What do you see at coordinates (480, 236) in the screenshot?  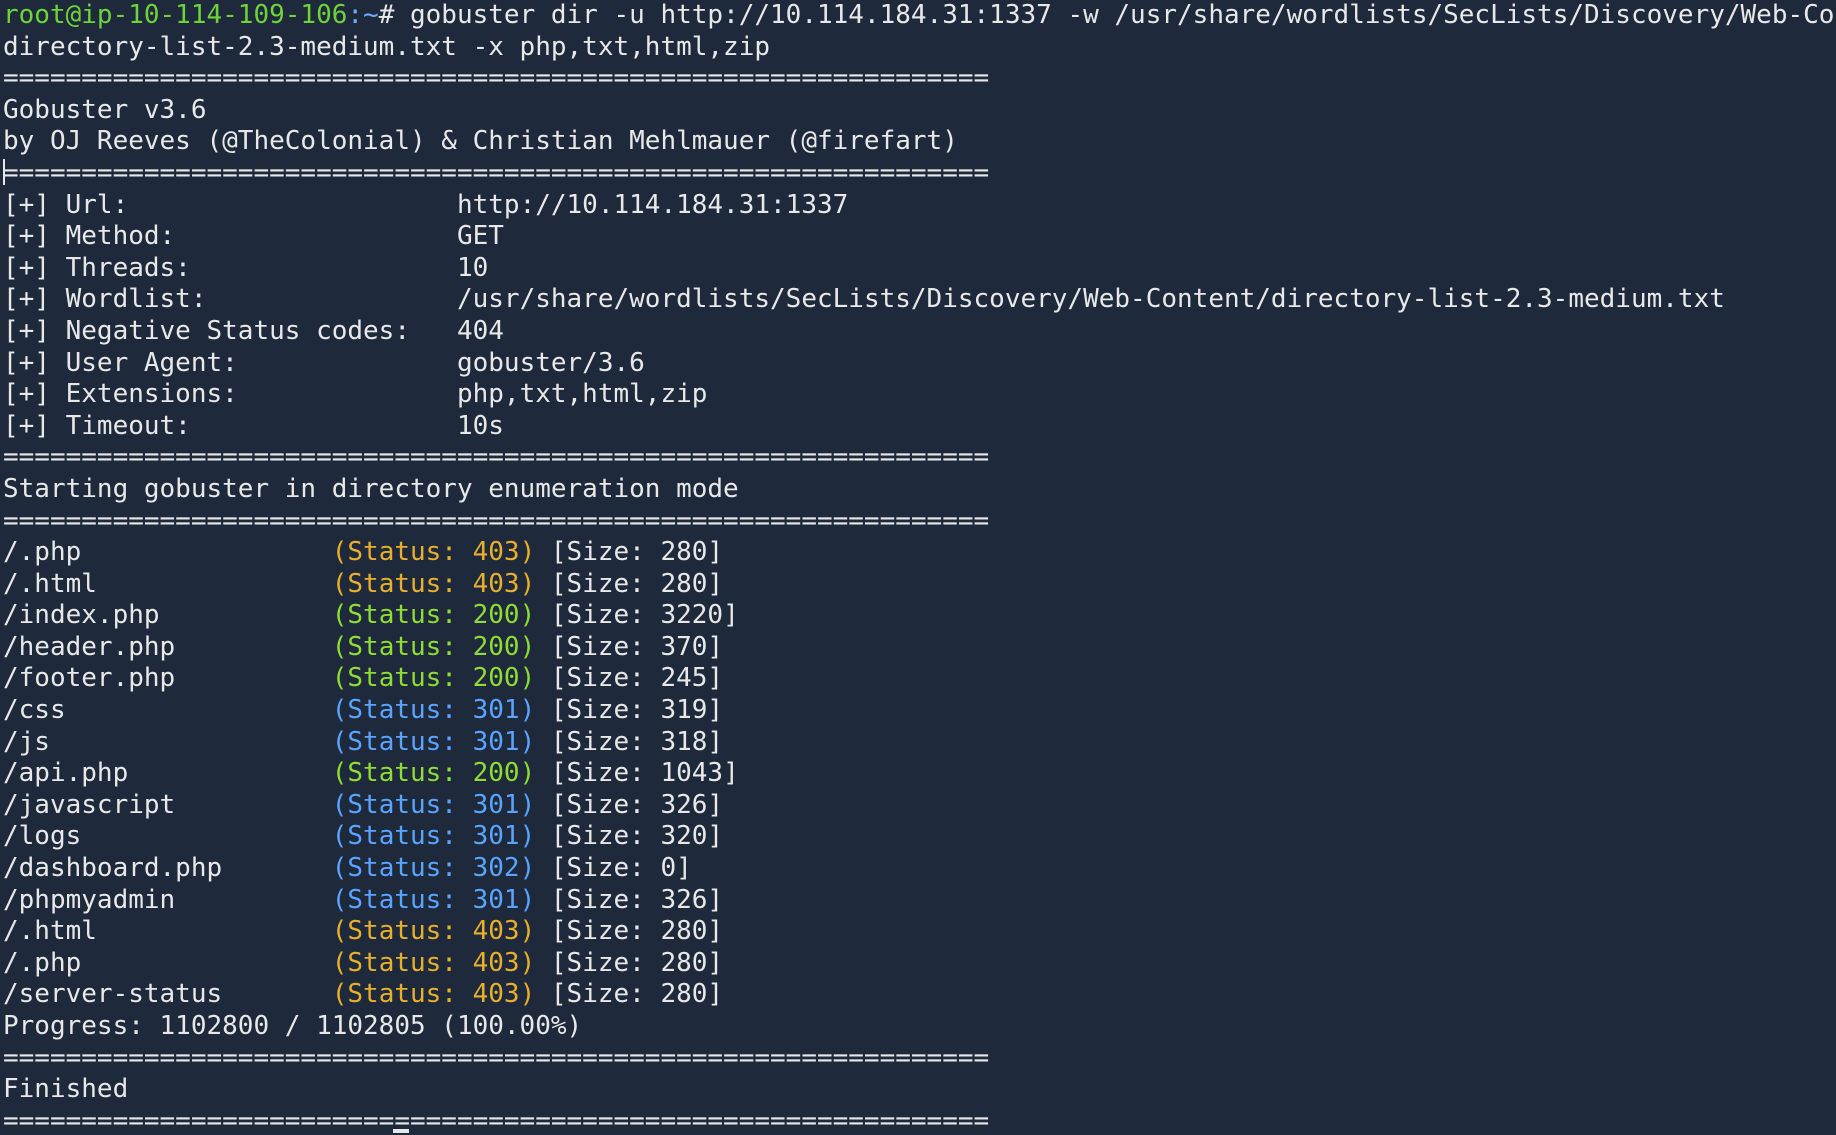 I see `config-value: GET` at bounding box center [480, 236].